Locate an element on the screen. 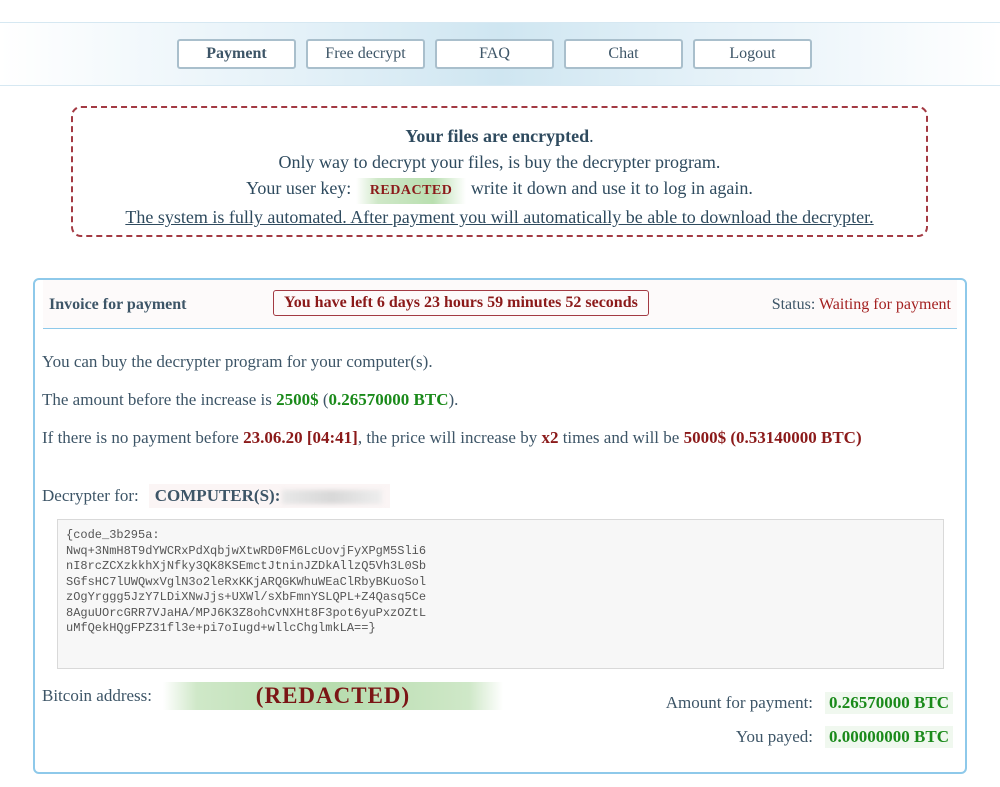 This screenshot has height=787, width=1000. increase-mid: , the price will increase by is located at coordinates (447, 437).